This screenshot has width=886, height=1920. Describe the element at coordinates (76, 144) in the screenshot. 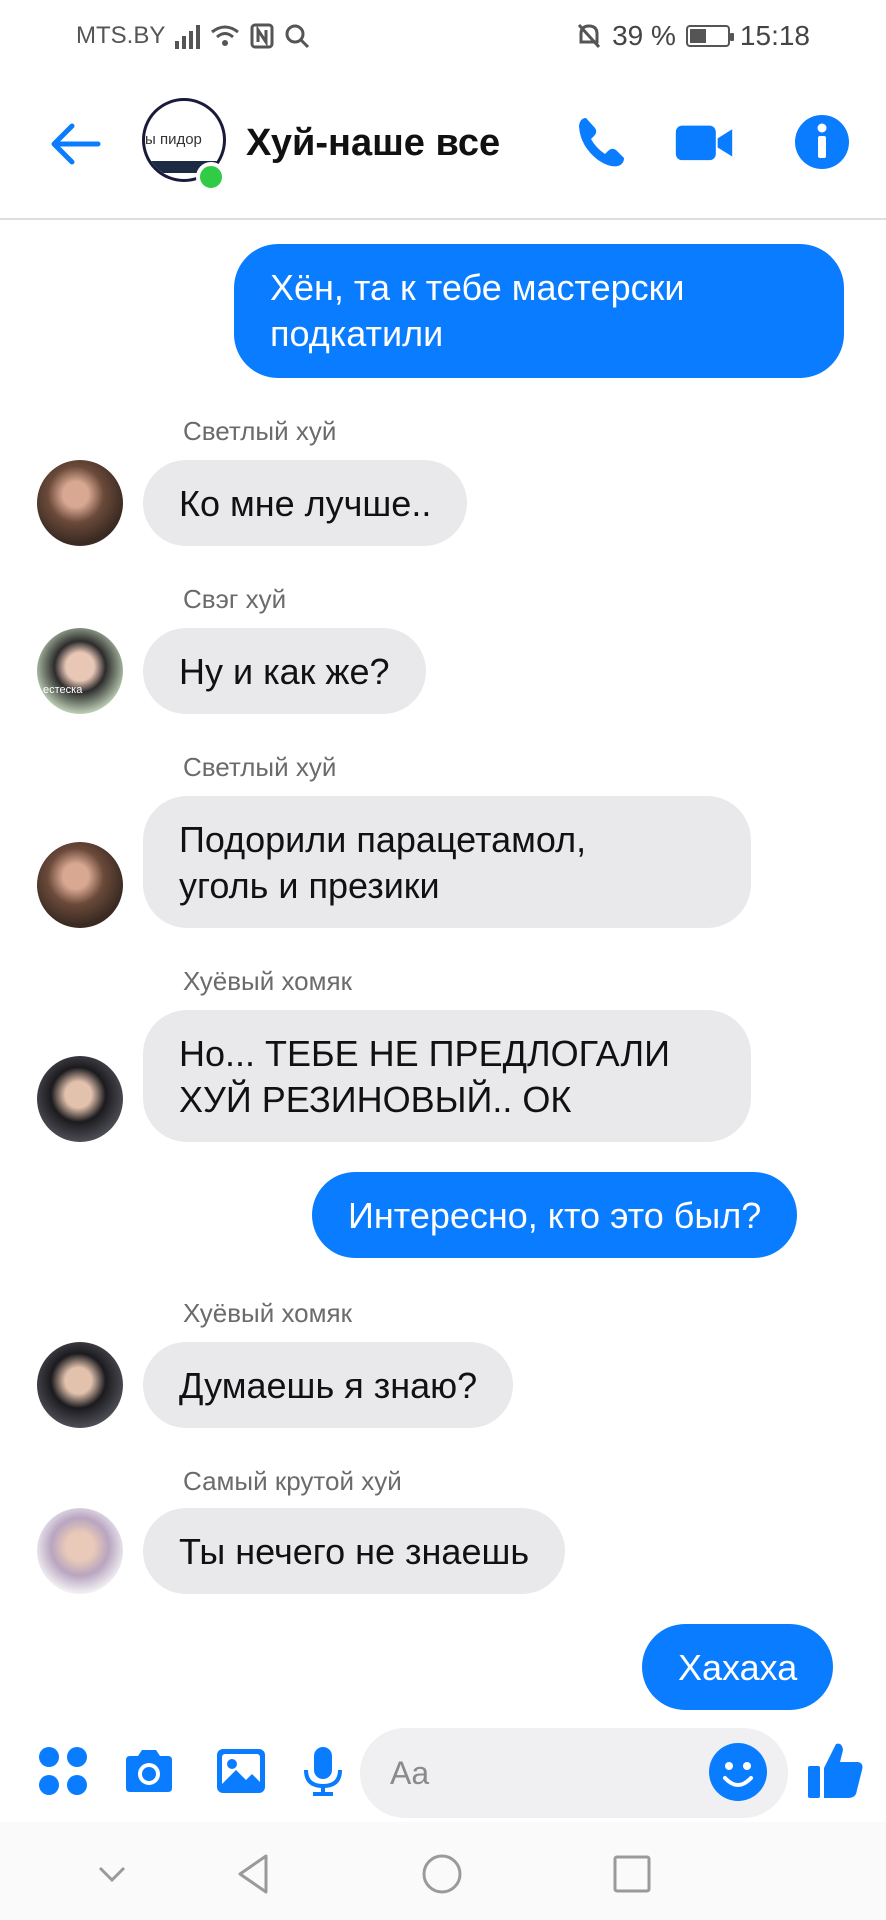

I see `back-arrow-icon` at that location.